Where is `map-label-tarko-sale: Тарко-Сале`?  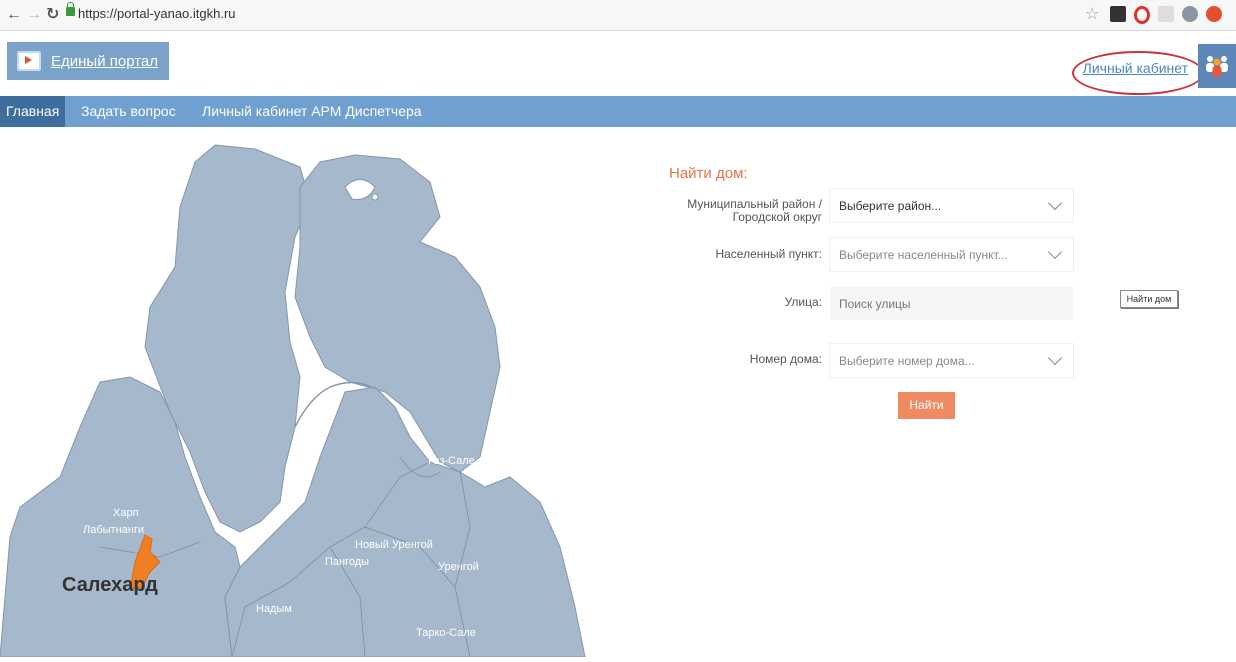 map-label-tarko-sale: Тарко-Сале is located at coordinates (446, 633).